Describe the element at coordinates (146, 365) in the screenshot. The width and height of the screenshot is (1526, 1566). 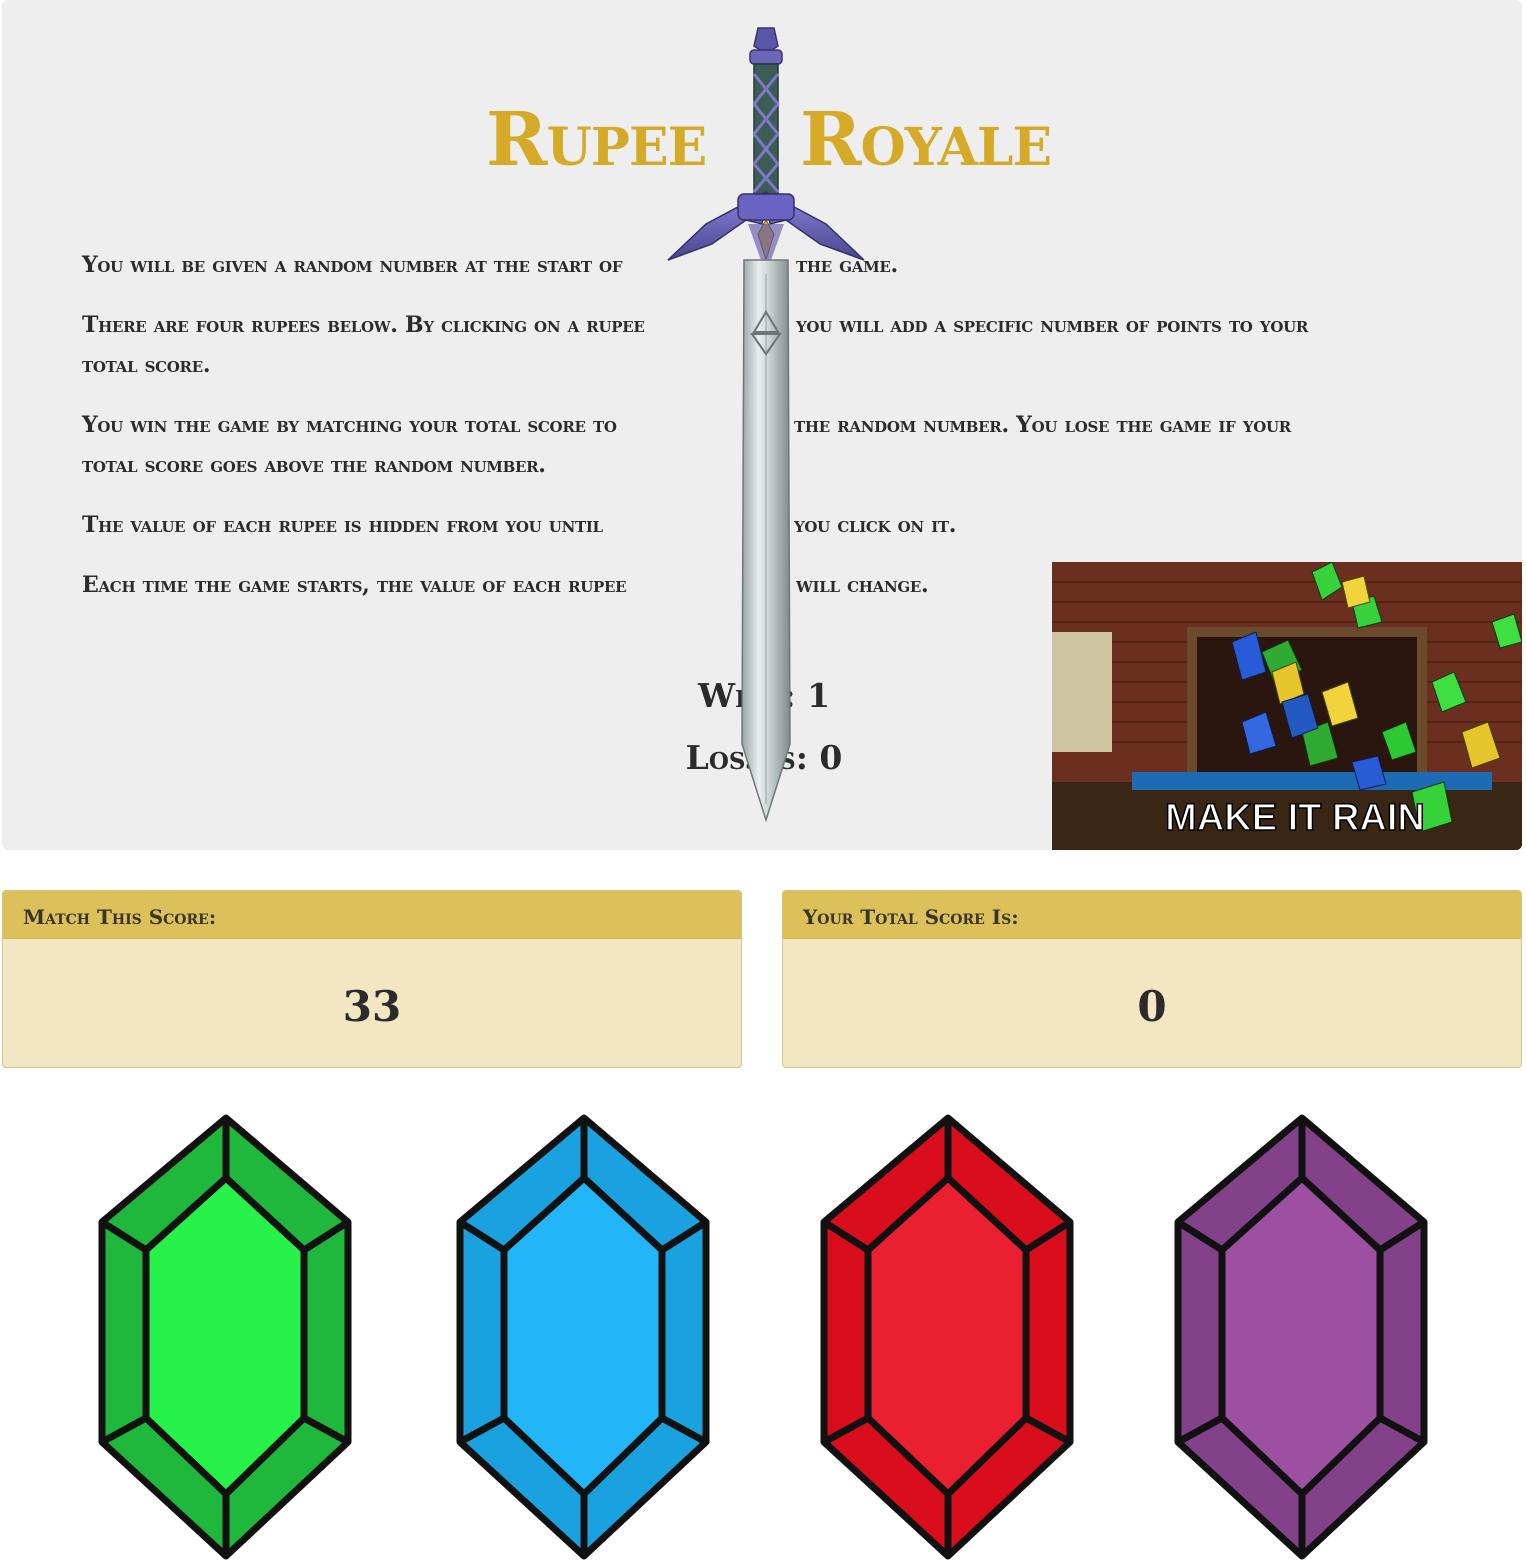
I see `instruction-2-wrap: total score.` at that location.